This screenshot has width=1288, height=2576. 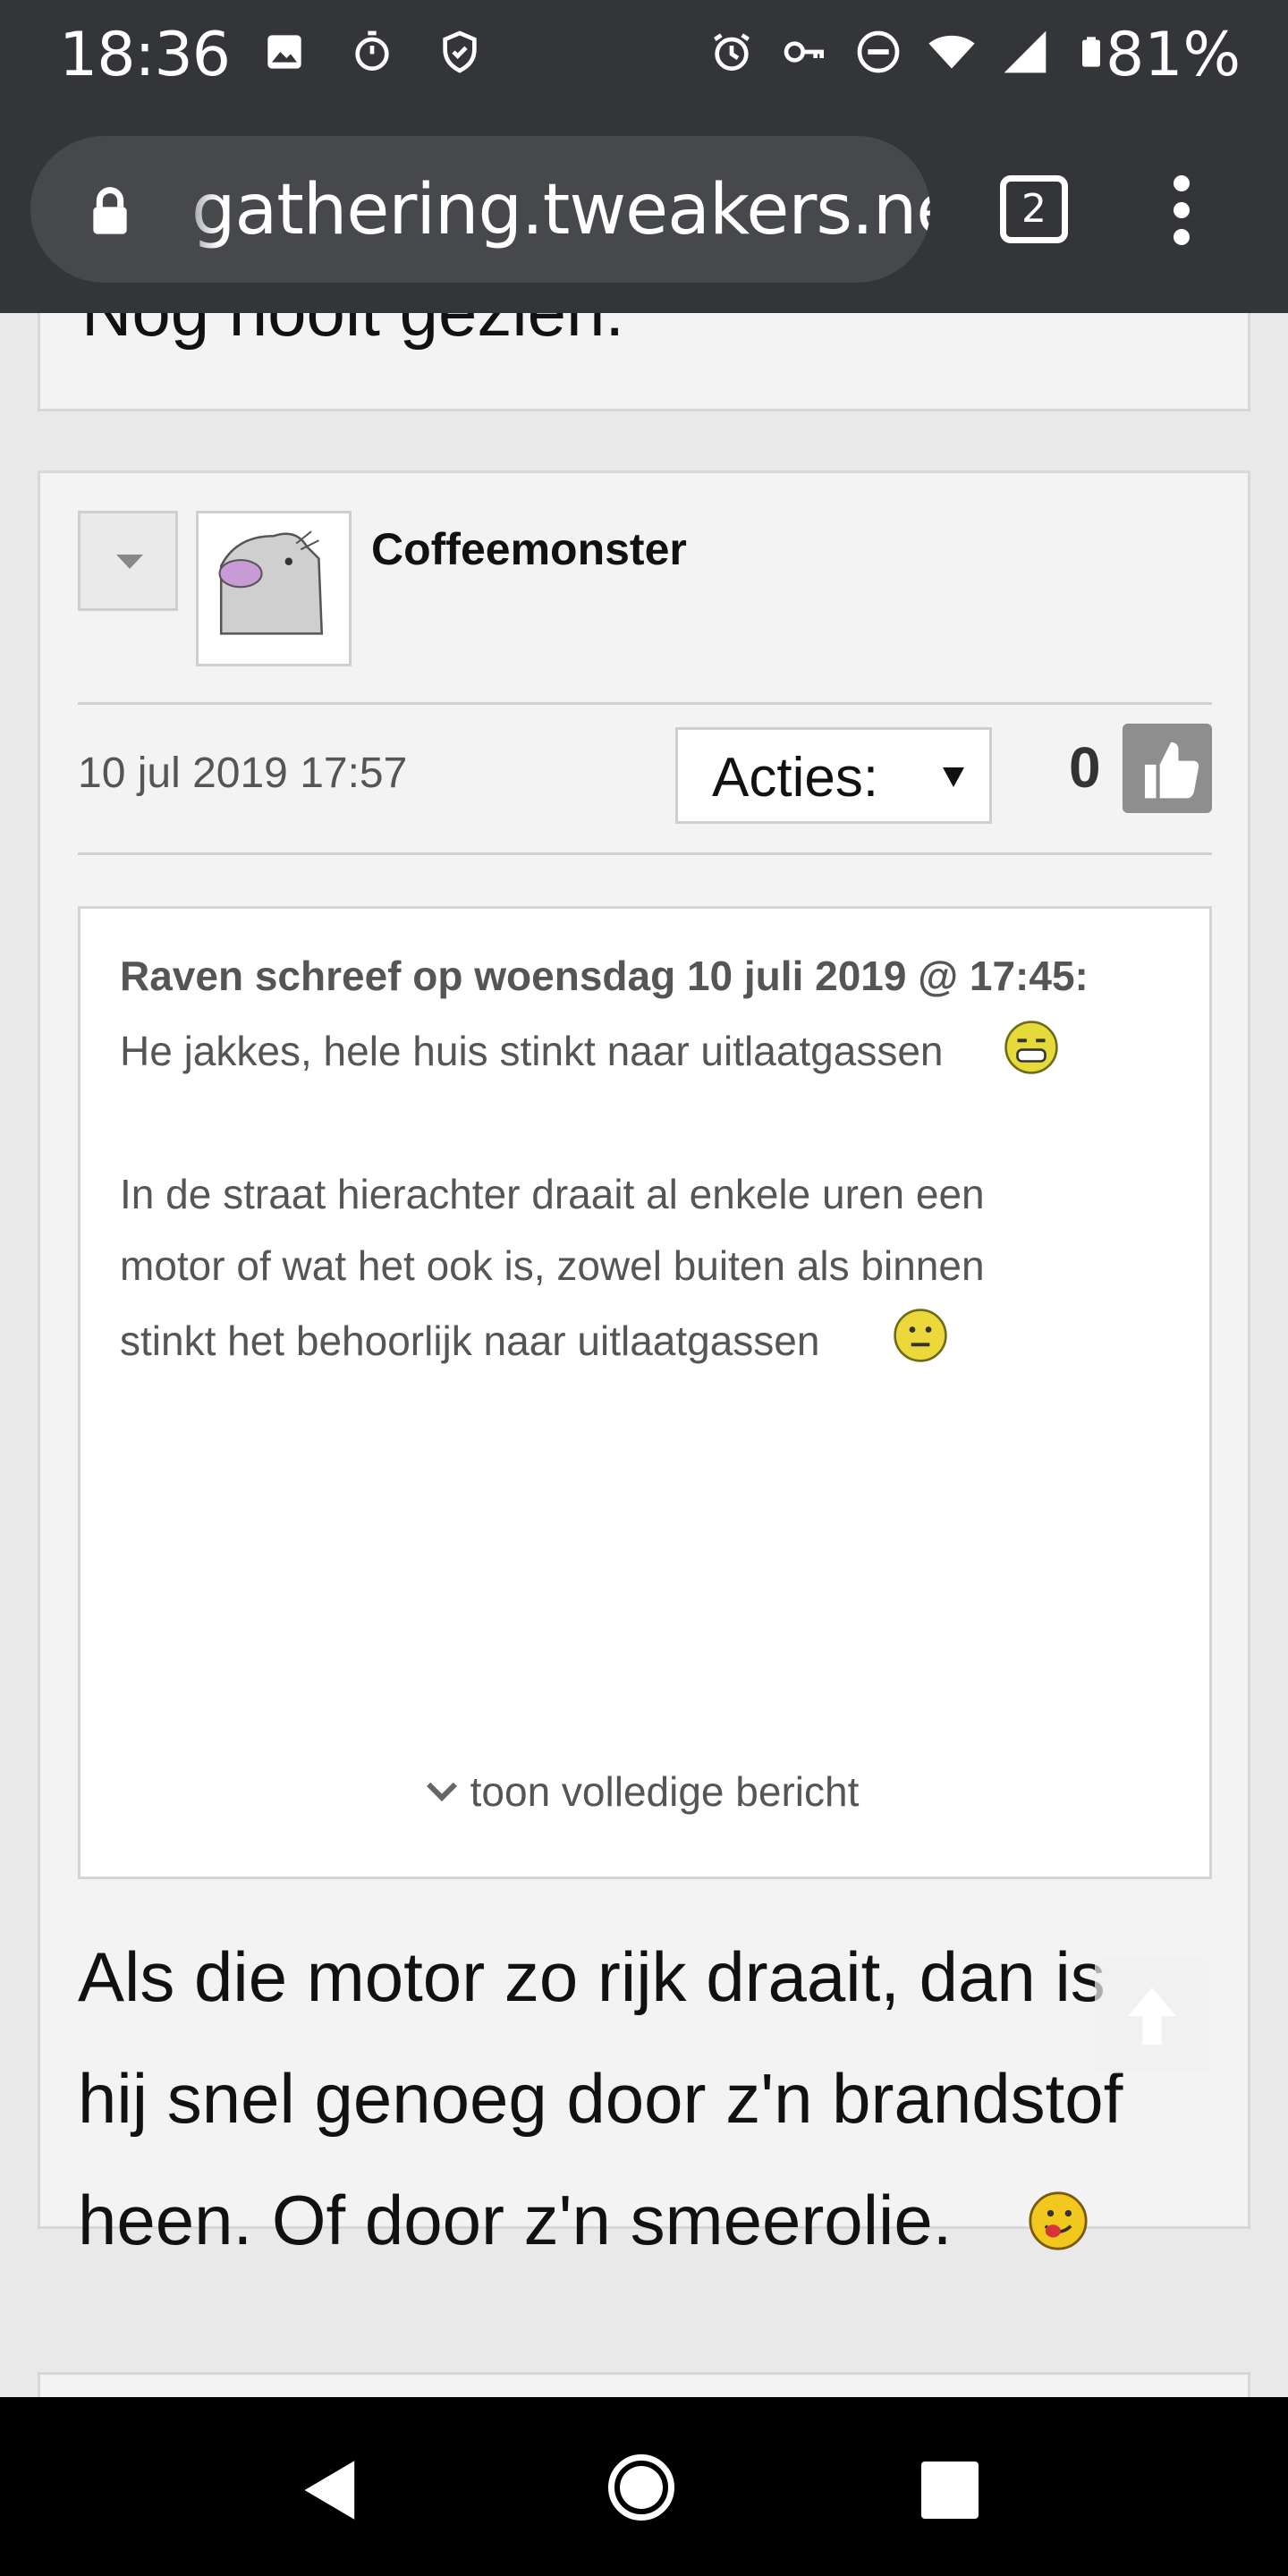 I want to click on show-full-message-link: toon volledige bericht, so click(x=644, y=1791).